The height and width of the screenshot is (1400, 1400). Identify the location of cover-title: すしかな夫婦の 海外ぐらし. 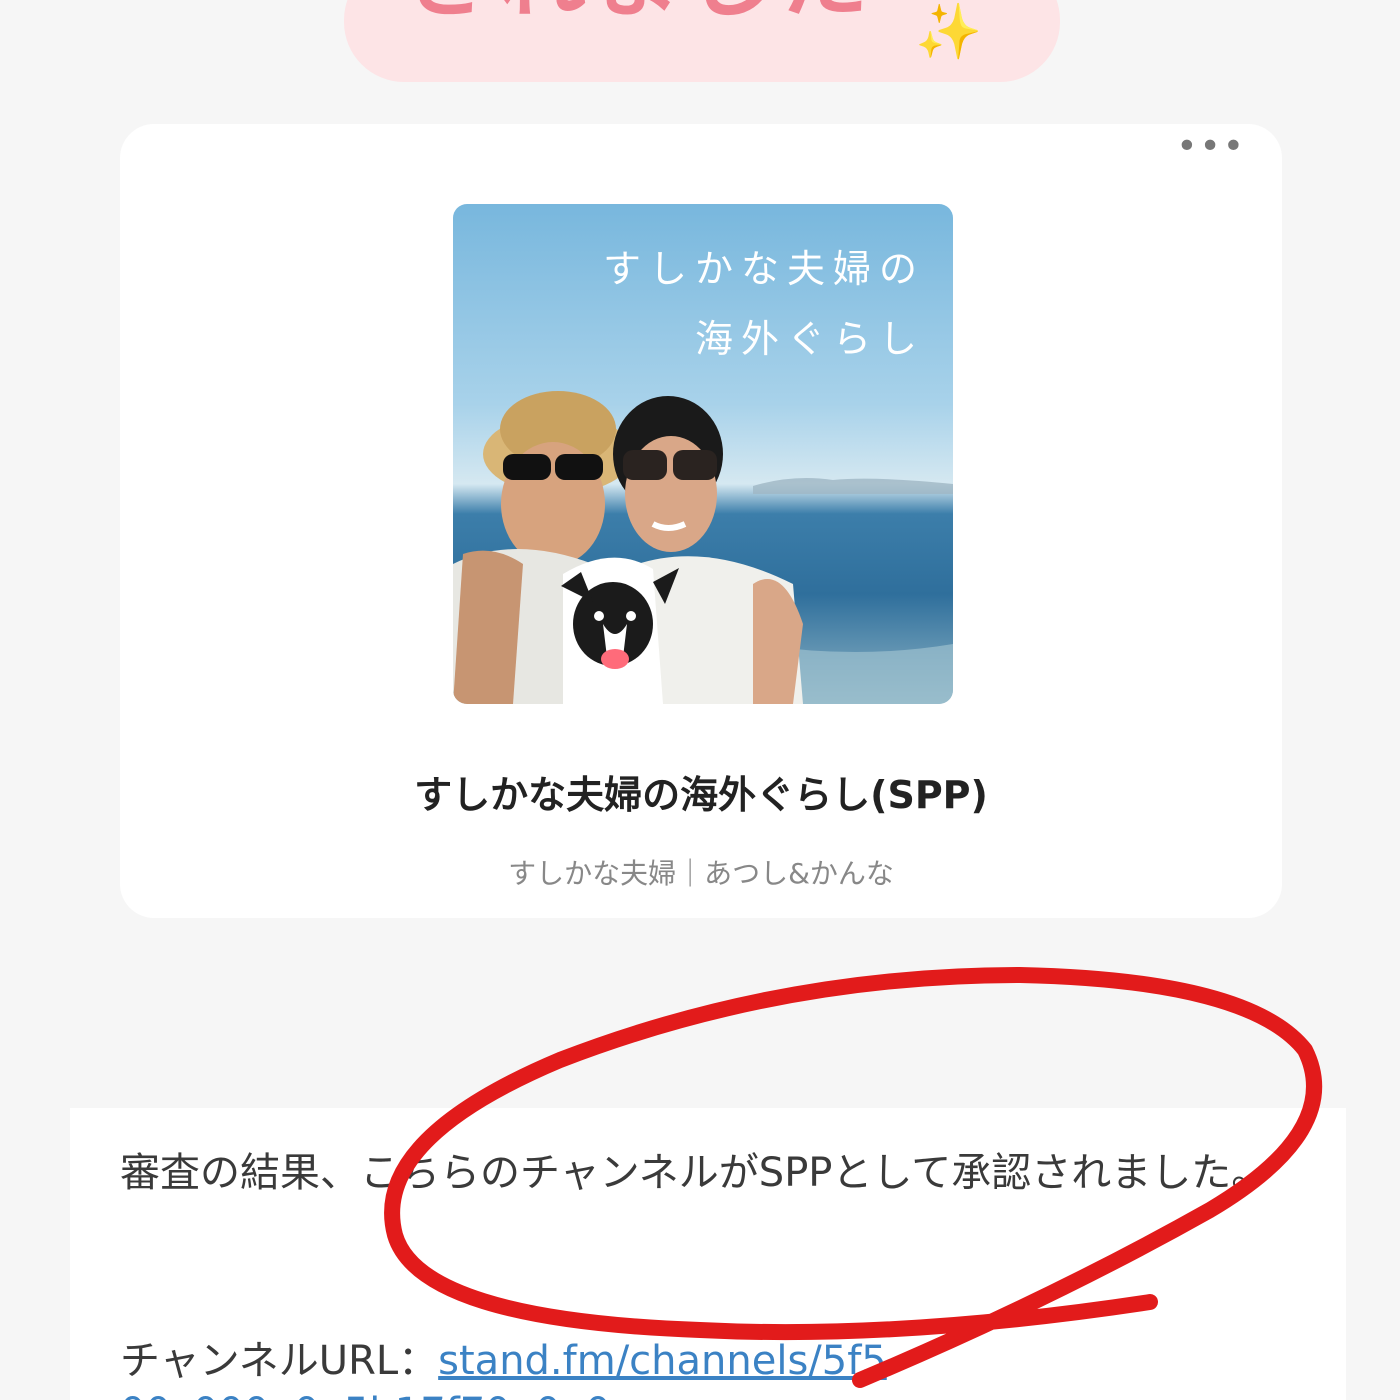
(735, 304).